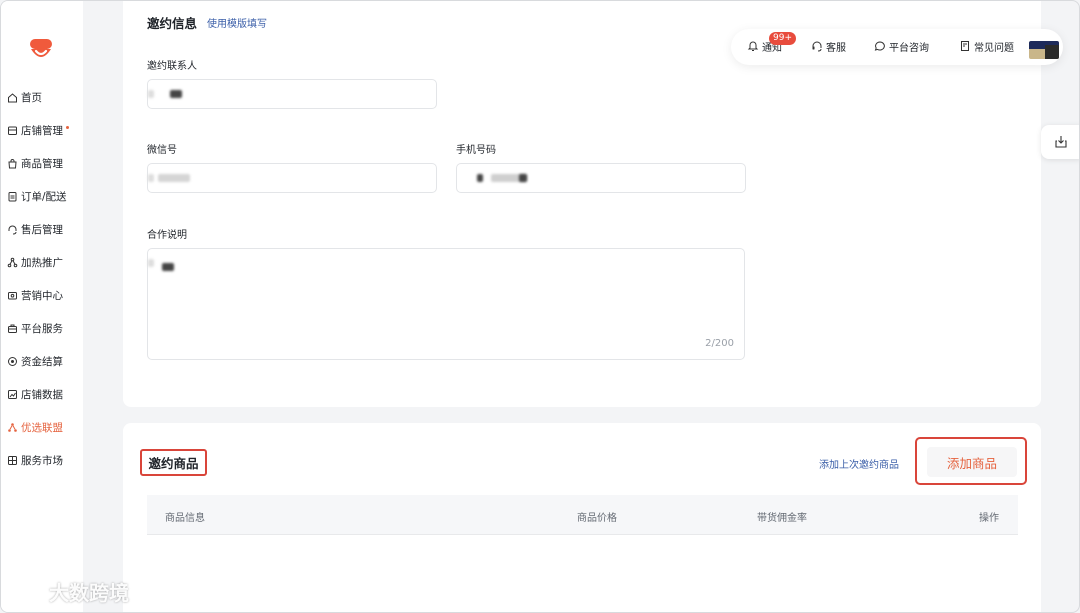 Image resolution: width=1080 pixels, height=613 pixels. I want to click on sidebar-item-share: 加热推广, so click(35, 262).